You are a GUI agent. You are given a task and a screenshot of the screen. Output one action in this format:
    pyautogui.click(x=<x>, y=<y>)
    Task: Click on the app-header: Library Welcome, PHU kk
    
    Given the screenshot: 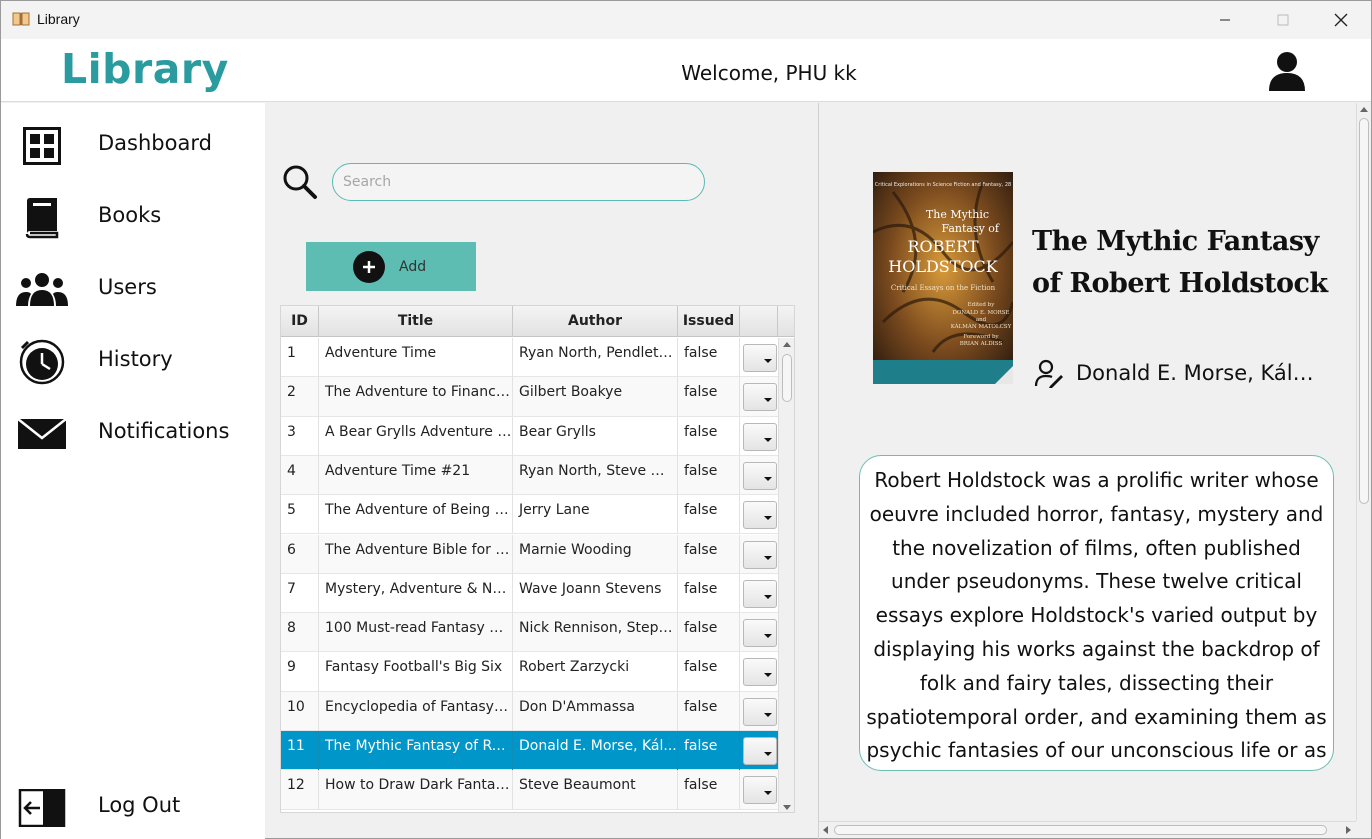 What is the action you would take?
    pyautogui.click(x=686, y=70)
    